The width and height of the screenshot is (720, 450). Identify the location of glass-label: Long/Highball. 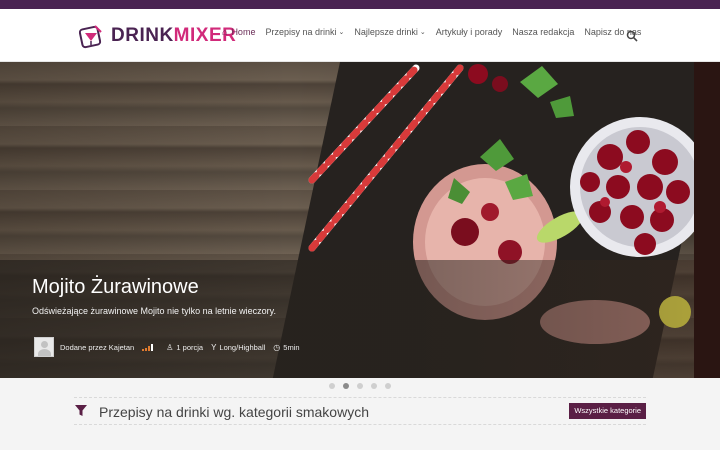
(242, 347).